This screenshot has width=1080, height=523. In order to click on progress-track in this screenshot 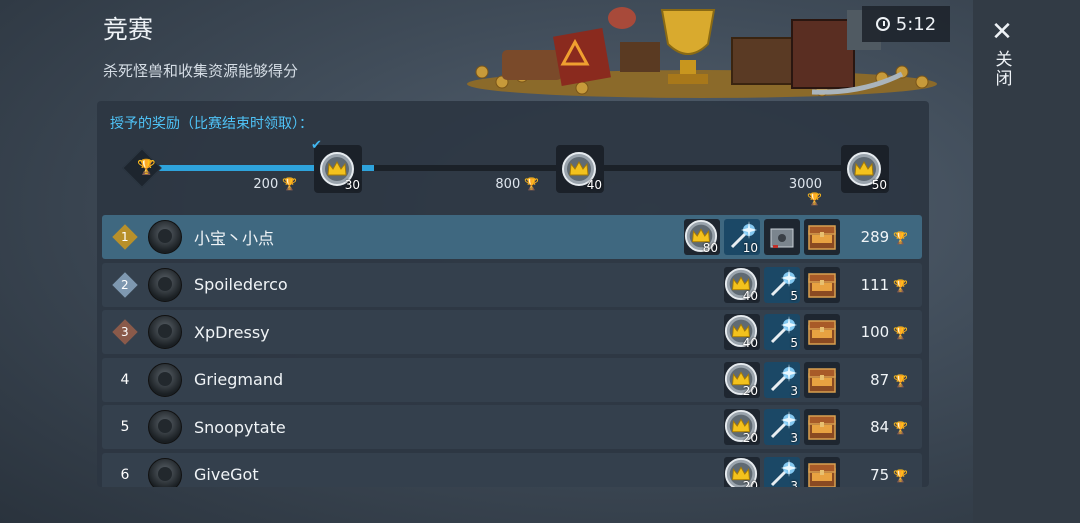, I will do `click(515, 168)`.